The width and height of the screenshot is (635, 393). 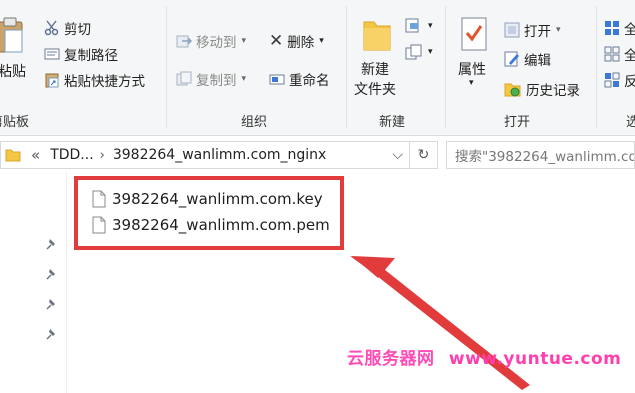 I want to click on paste-shortcut-button: 粘贴快捷方式, so click(x=94, y=80).